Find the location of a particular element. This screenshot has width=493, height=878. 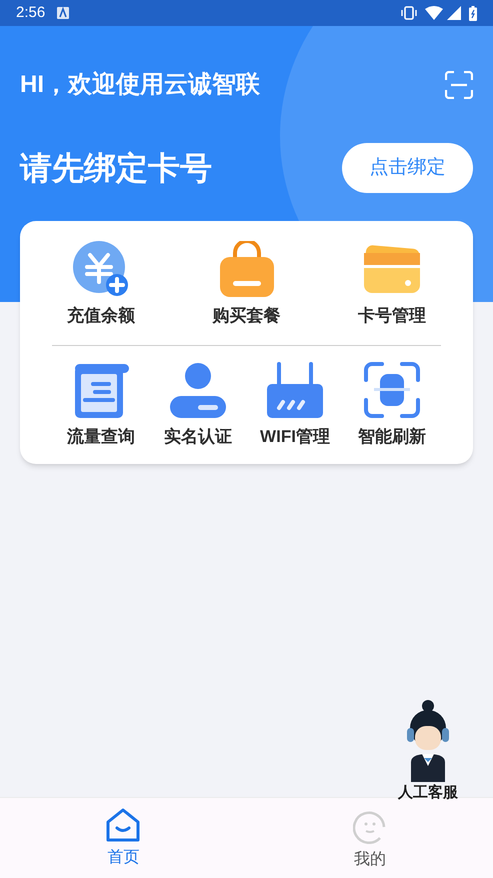

status-time: 2:56 is located at coordinates (31, 12).